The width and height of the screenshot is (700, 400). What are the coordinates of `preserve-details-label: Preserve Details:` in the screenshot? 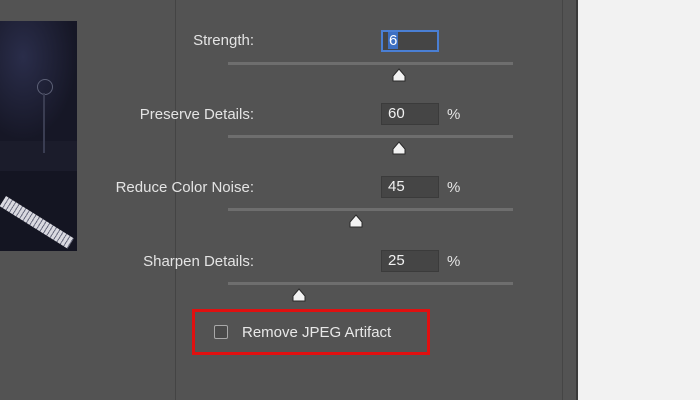 It's located at (196, 114).